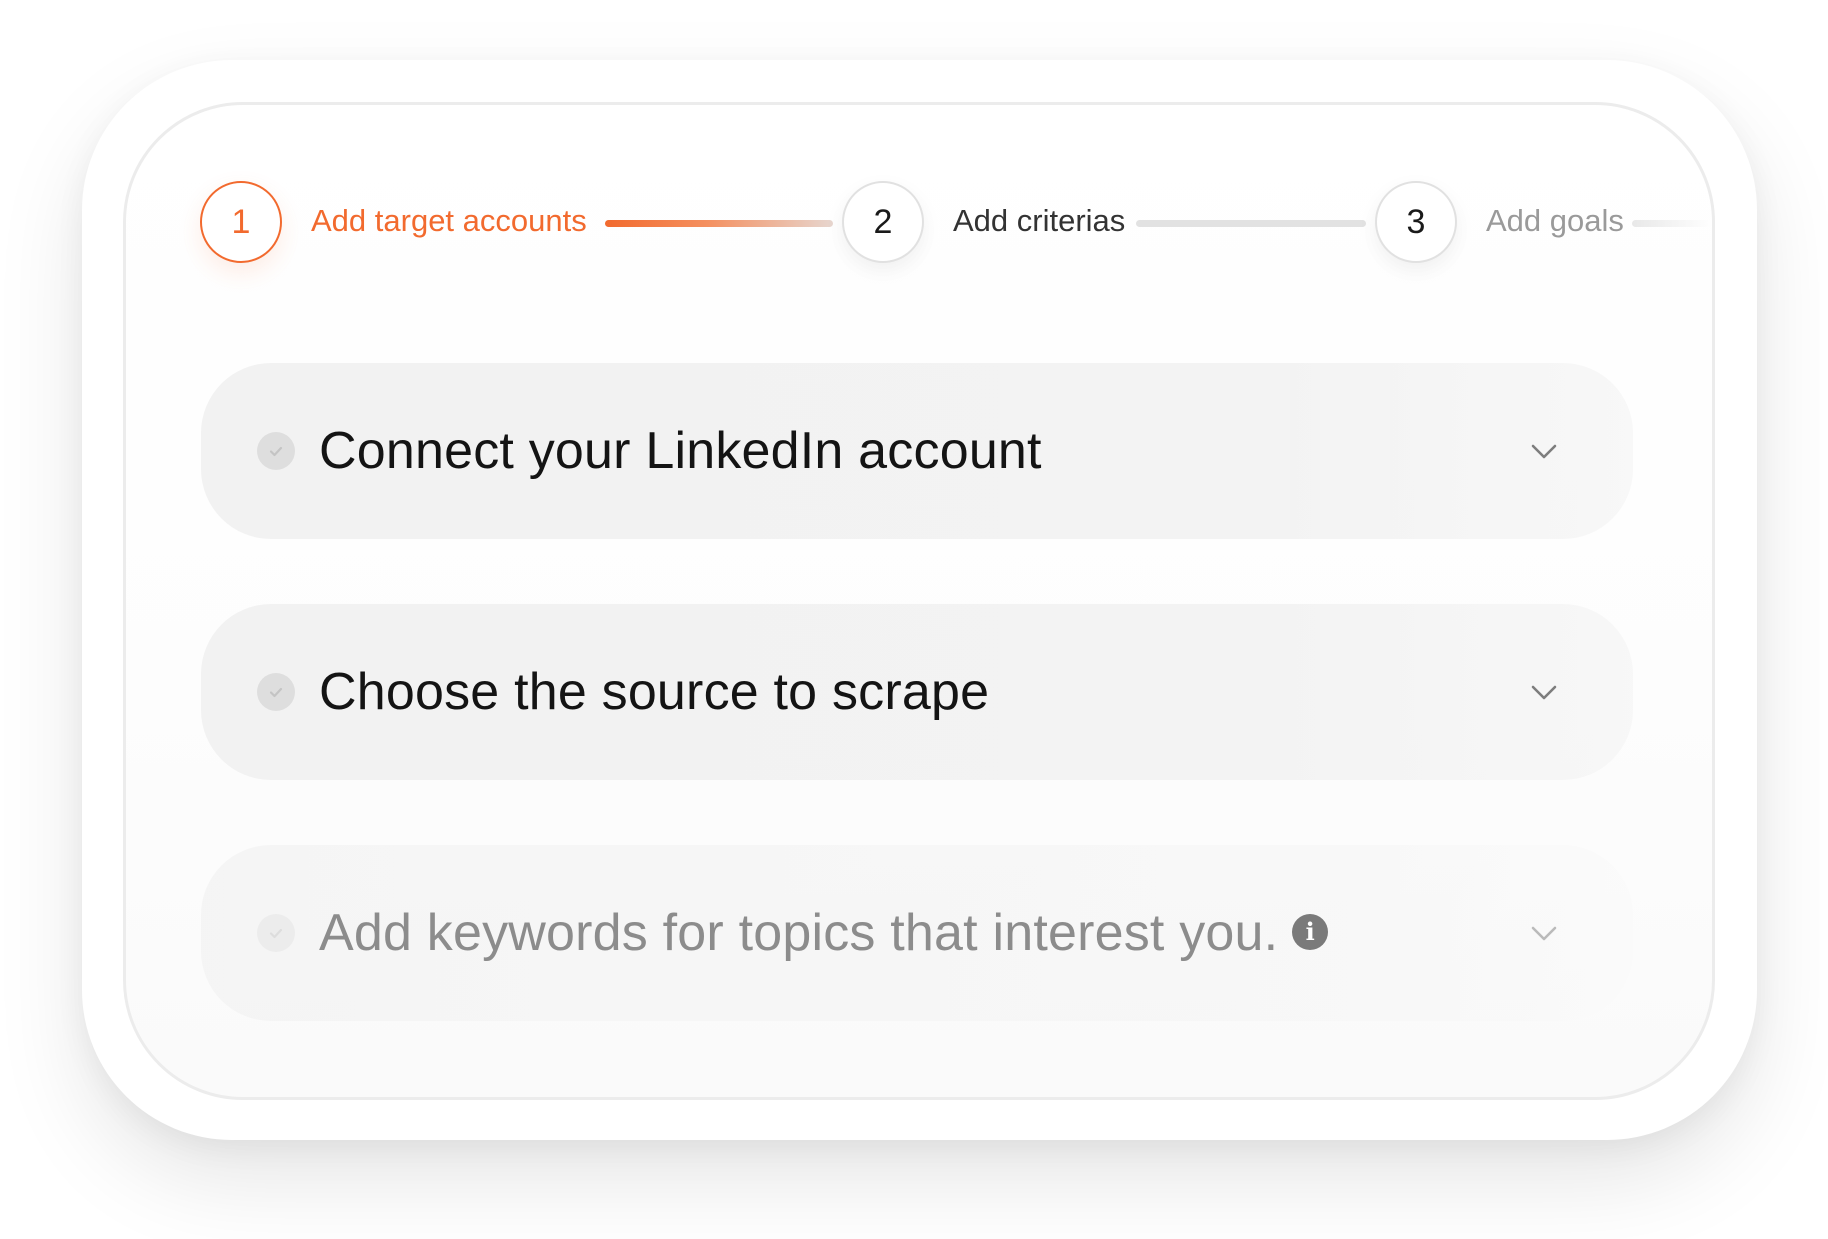 The image size is (1828, 1239). I want to click on step-2-progress-line, so click(1251, 223).